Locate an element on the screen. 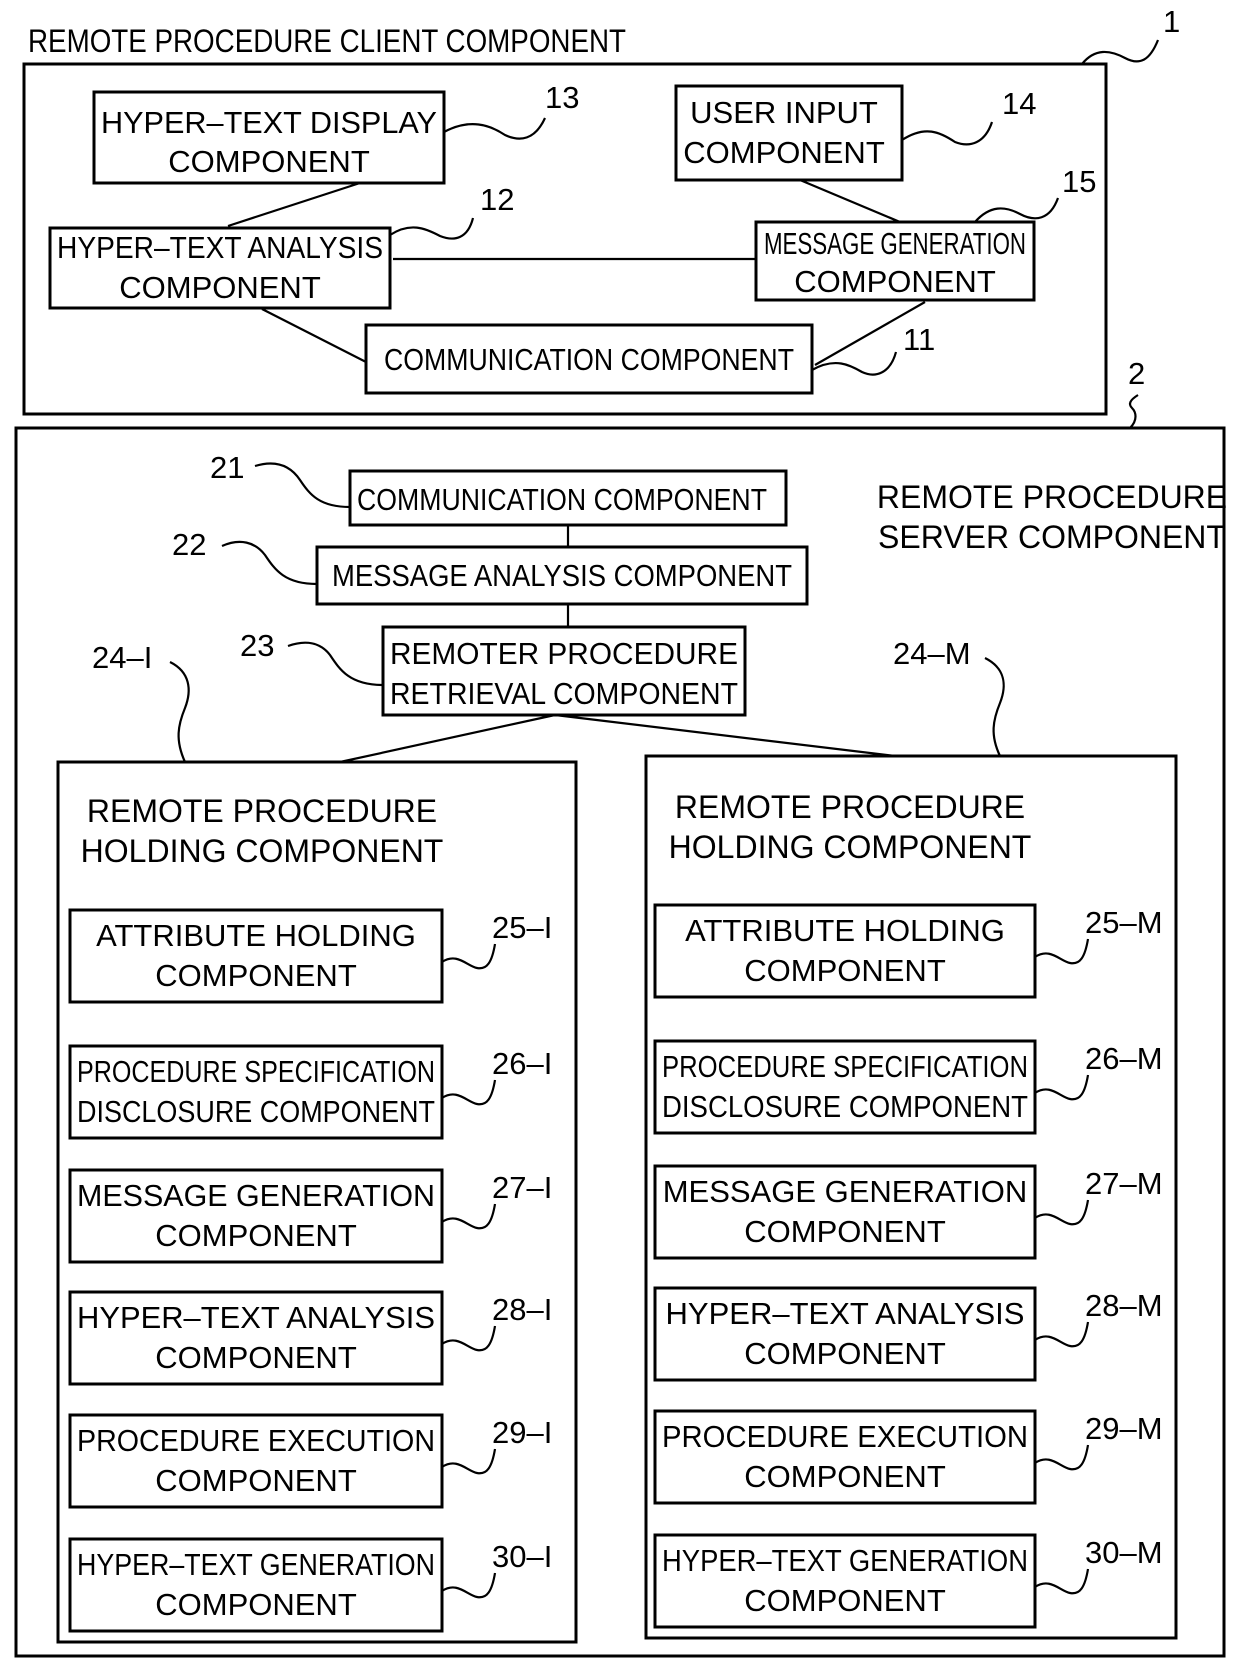 This screenshot has width=1240, height=1669. server-ref: 2 is located at coordinates (1136, 373).